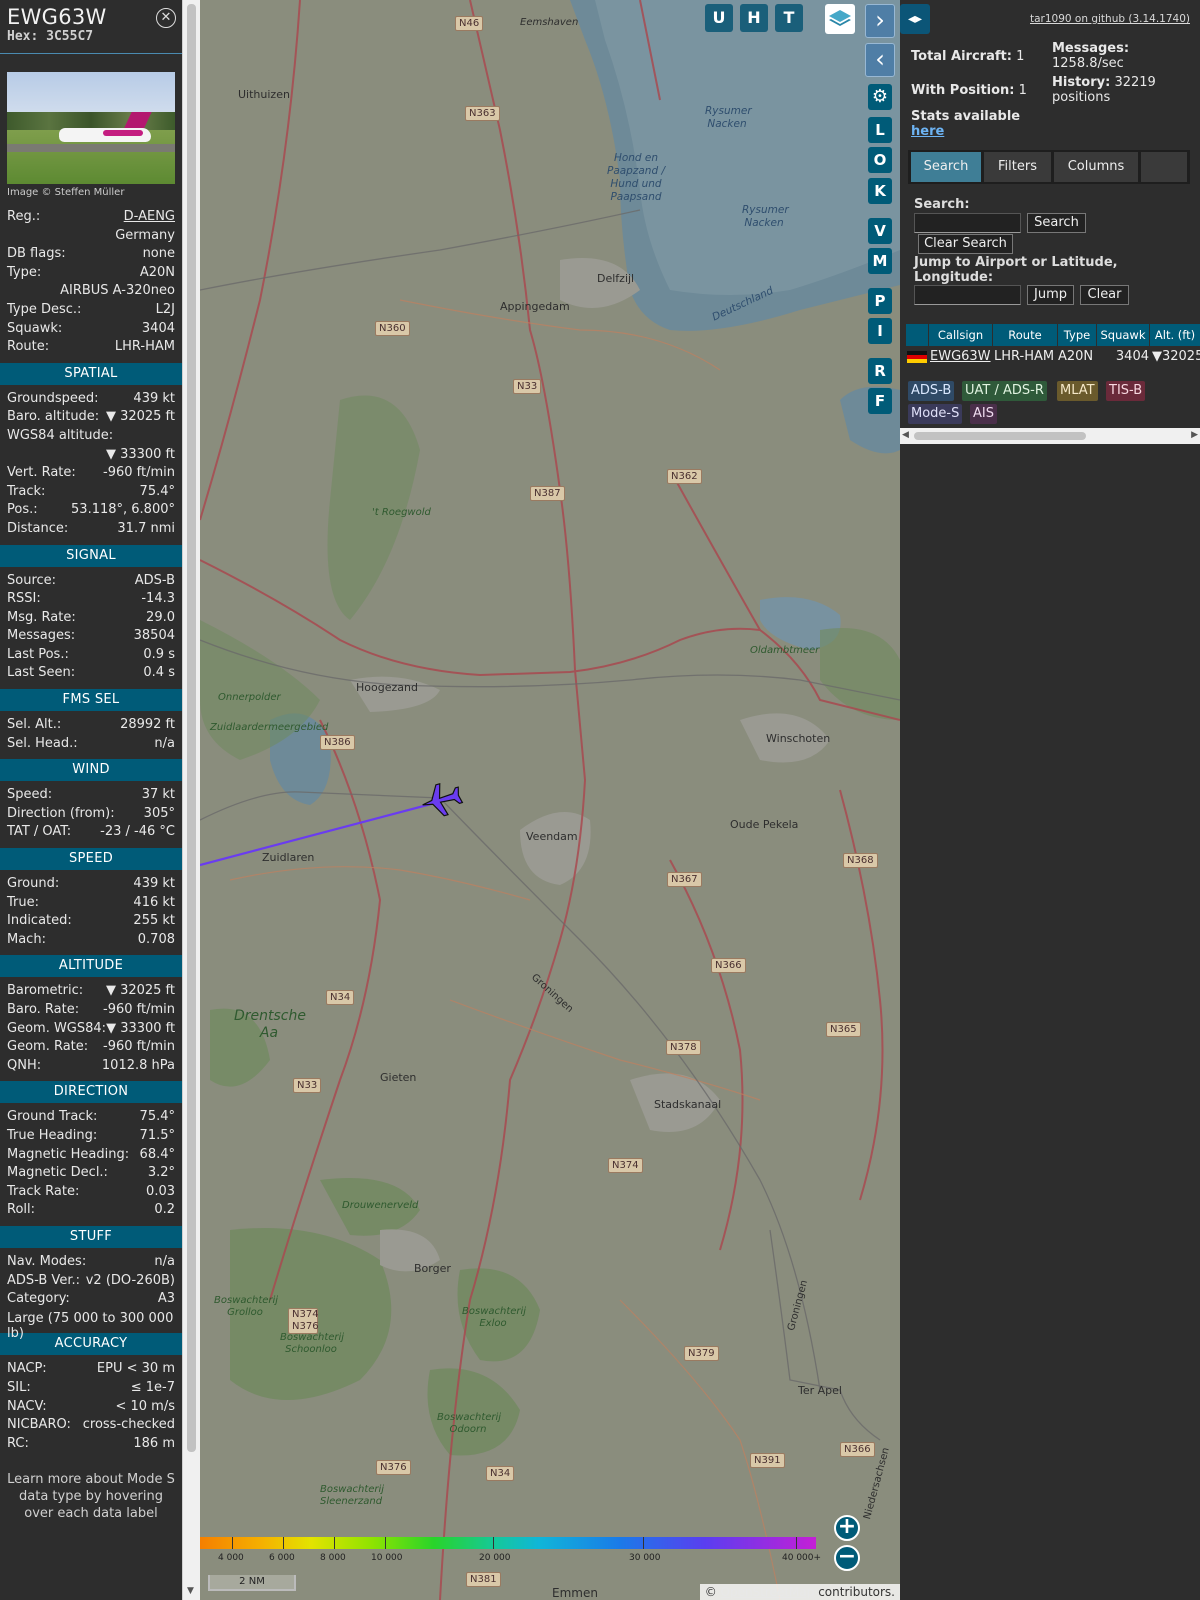 The height and width of the screenshot is (1600, 1200). What do you see at coordinates (45, 991) in the screenshot?
I see `info-label: Barometric:` at bounding box center [45, 991].